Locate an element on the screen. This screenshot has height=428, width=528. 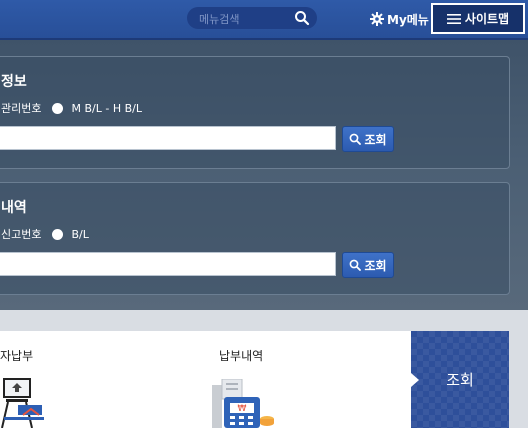
option-label-mbl-hbl: M B/L - H B/L is located at coordinates (106, 108).